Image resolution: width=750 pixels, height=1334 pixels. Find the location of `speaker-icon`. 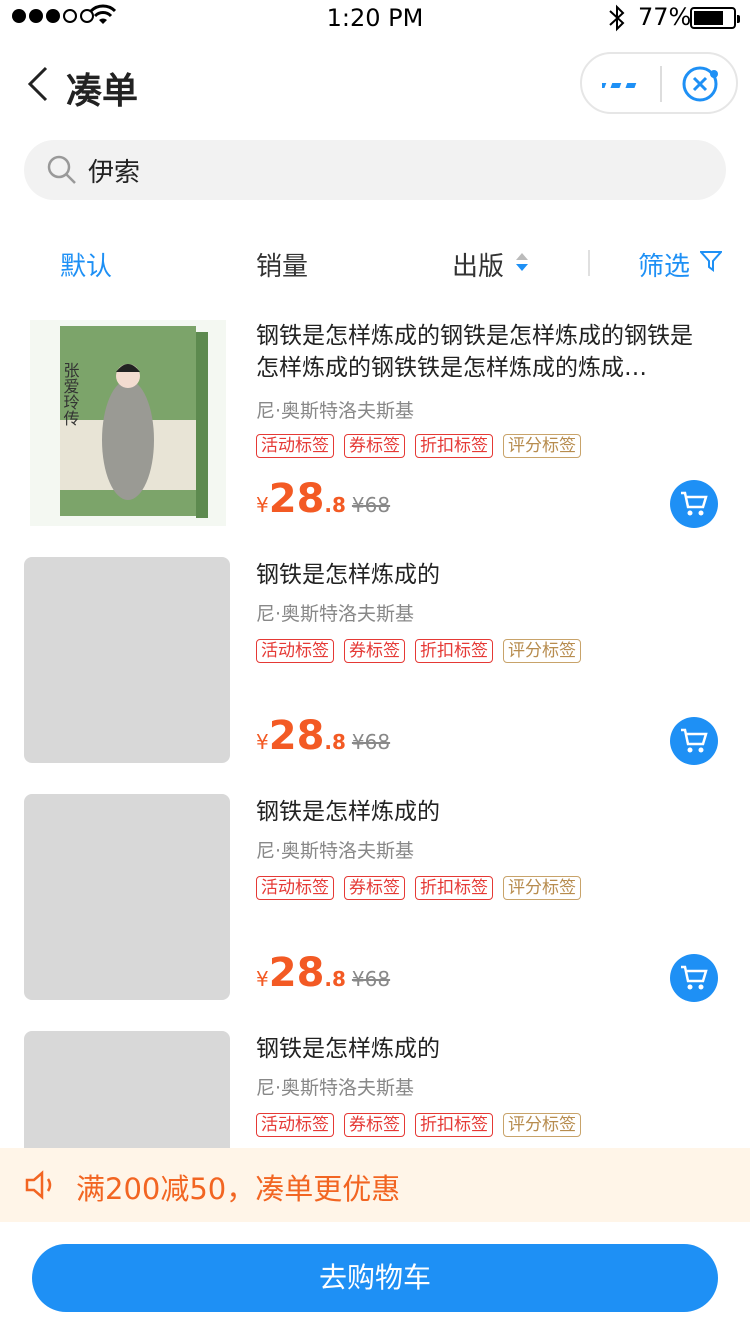

speaker-icon is located at coordinates (38, 1185).